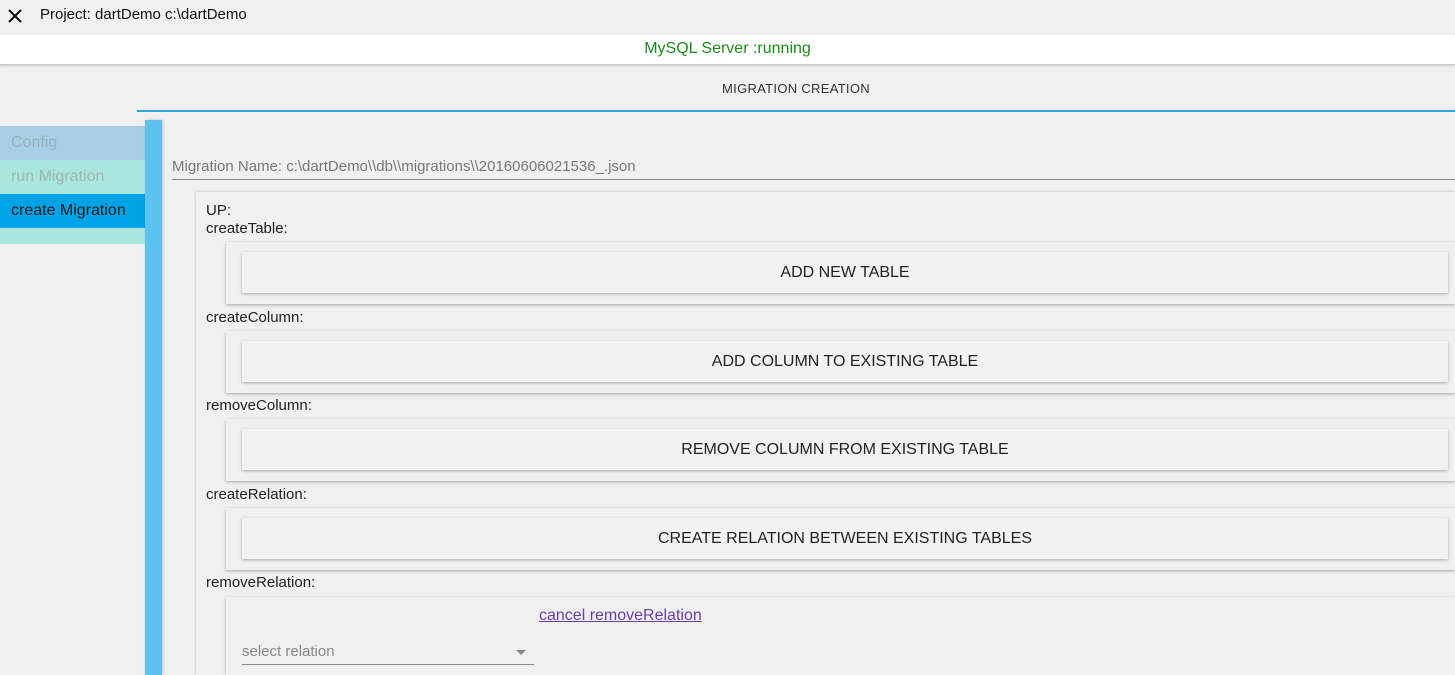  I want to click on sidebar-item-config: Config, so click(72, 143).